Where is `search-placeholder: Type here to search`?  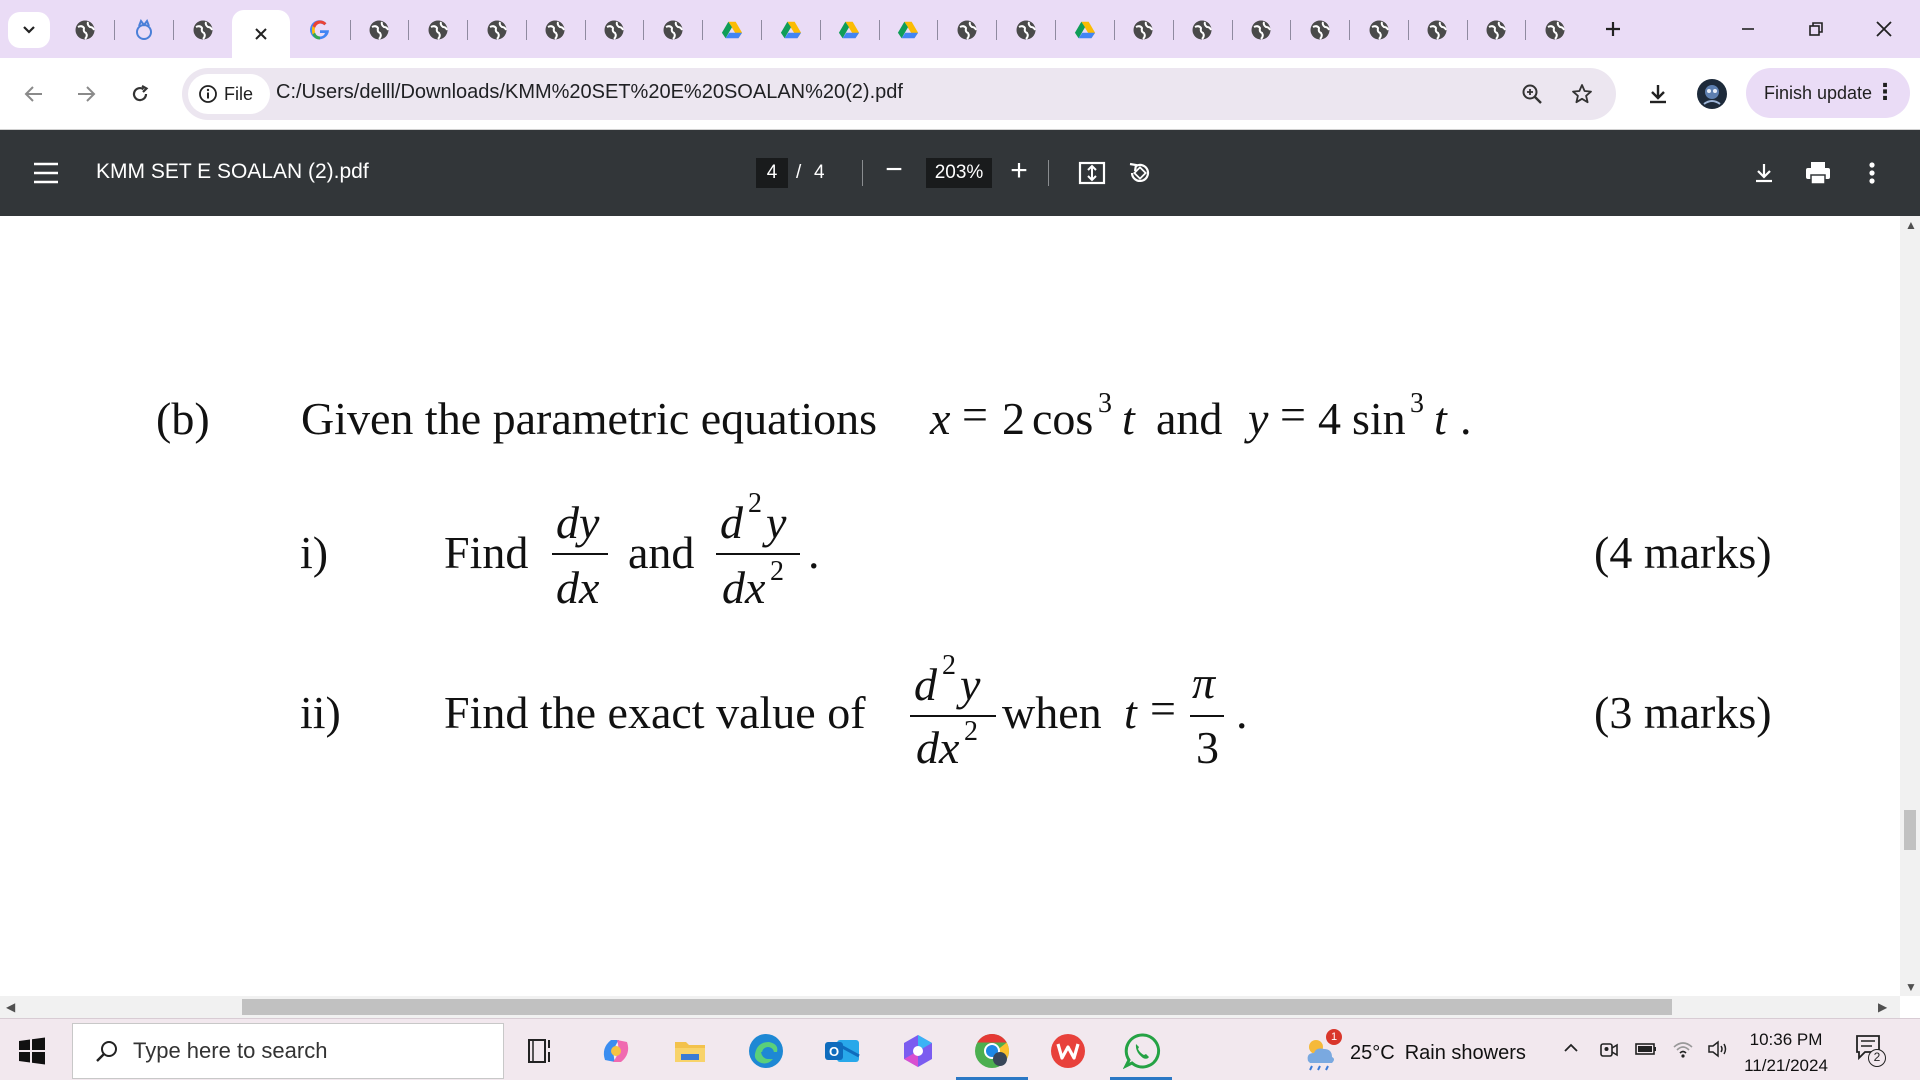 search-placeholder: Type here to search is located at coordinates (230, 1050).